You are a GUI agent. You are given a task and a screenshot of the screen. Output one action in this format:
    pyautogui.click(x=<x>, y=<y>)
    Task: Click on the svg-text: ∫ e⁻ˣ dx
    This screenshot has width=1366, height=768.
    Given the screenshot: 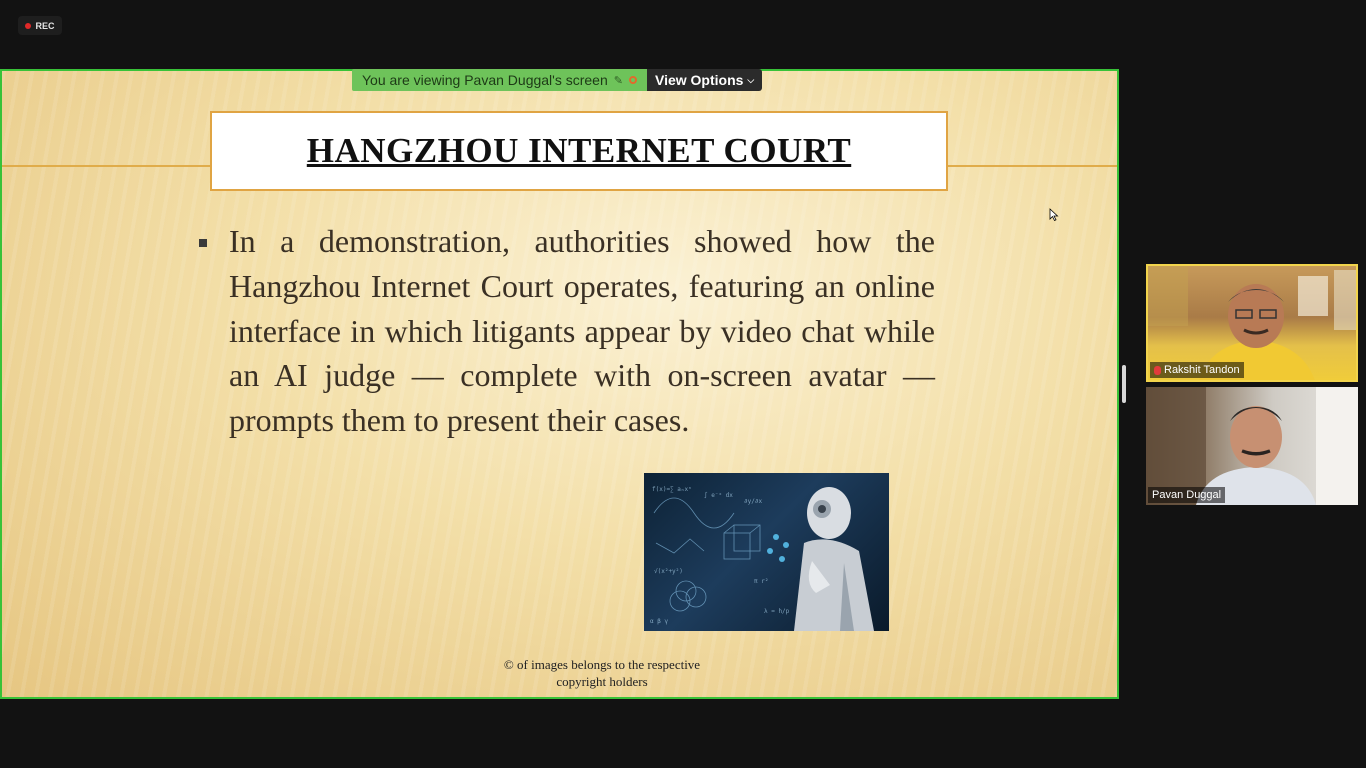 What is the action you would take?
    pyautogui.click(x=718, y=495)
    